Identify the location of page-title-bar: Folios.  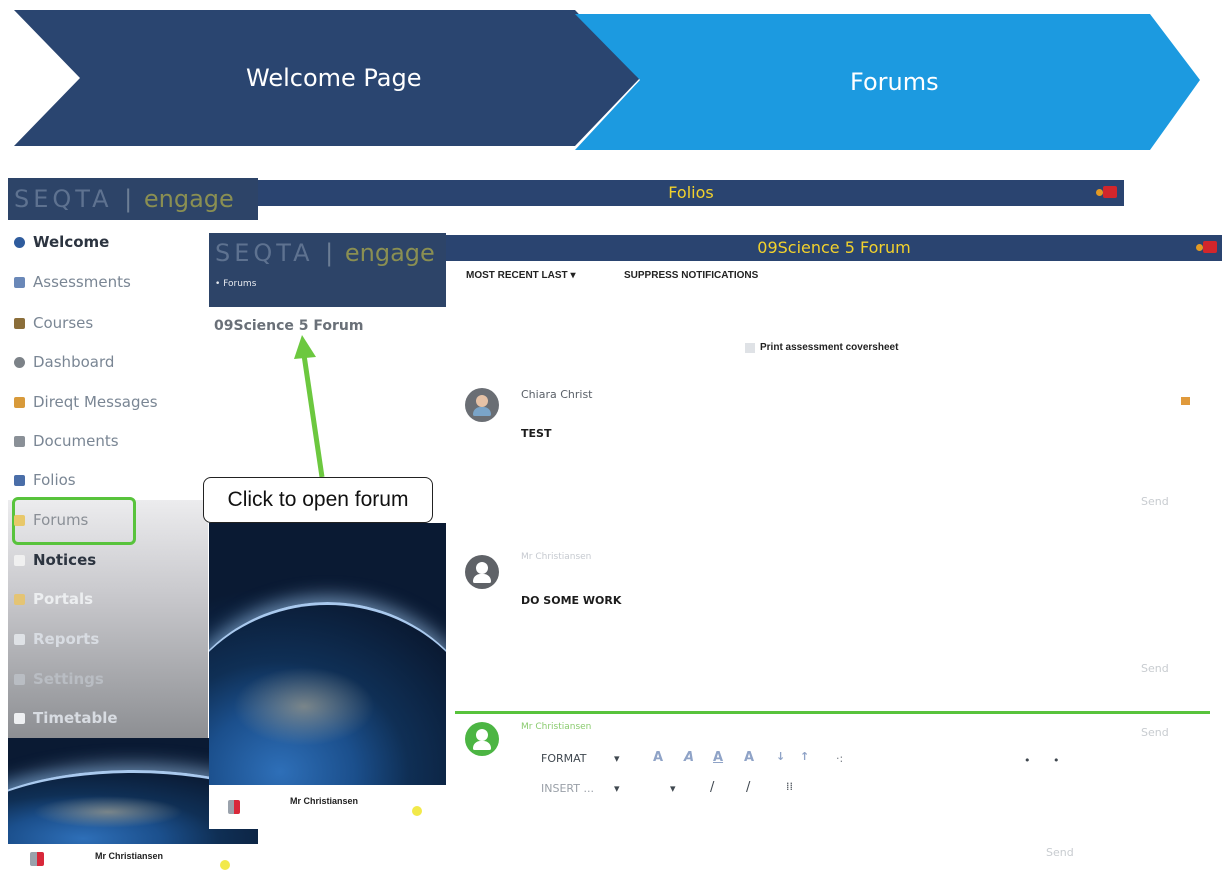
(691, 193).